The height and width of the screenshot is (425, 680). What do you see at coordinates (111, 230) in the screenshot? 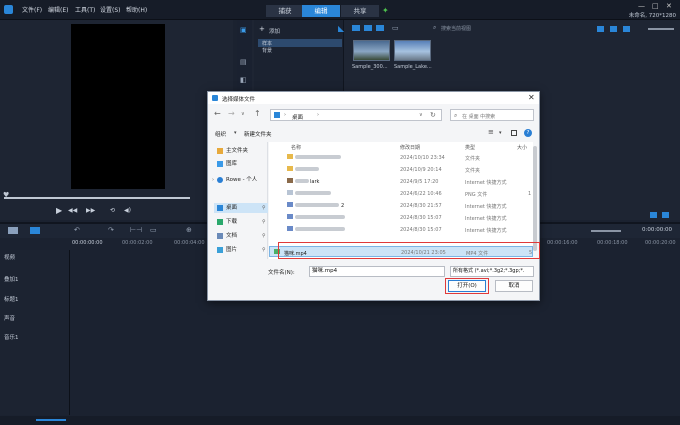
I see `redo-icon: ↷` at bounding box center [111, 230].